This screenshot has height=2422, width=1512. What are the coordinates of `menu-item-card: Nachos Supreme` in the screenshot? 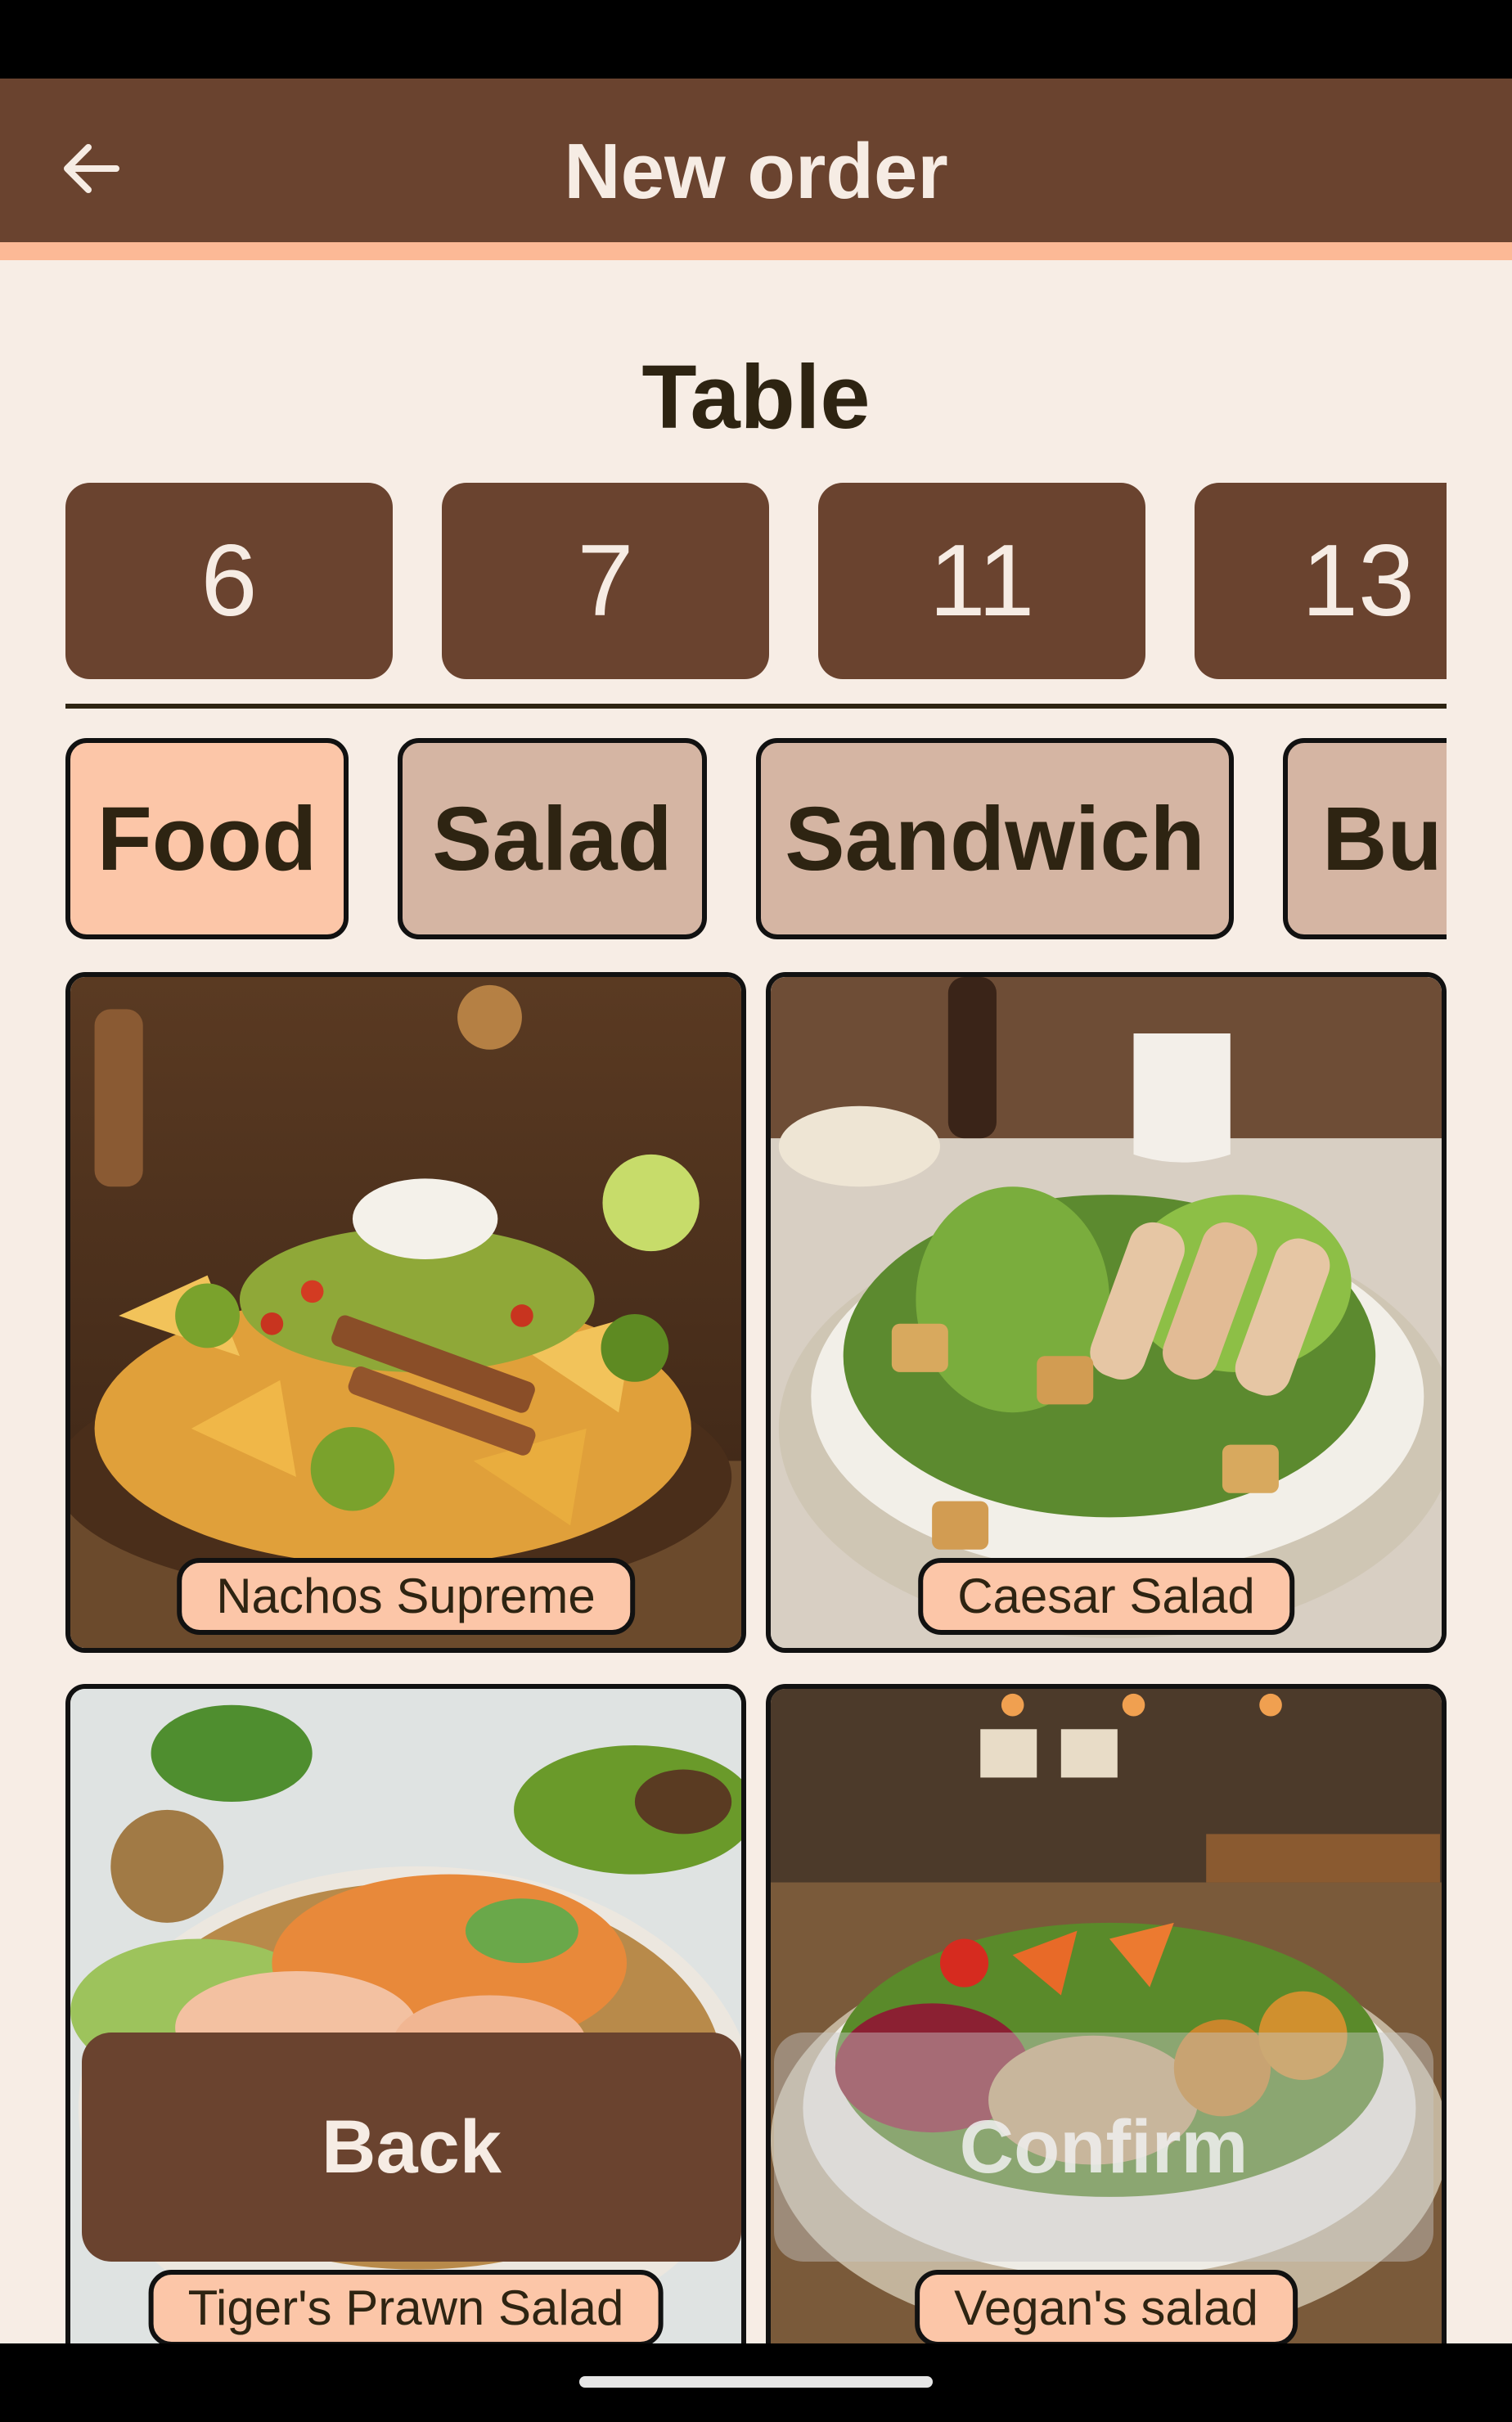 It's located at (406, 1312).